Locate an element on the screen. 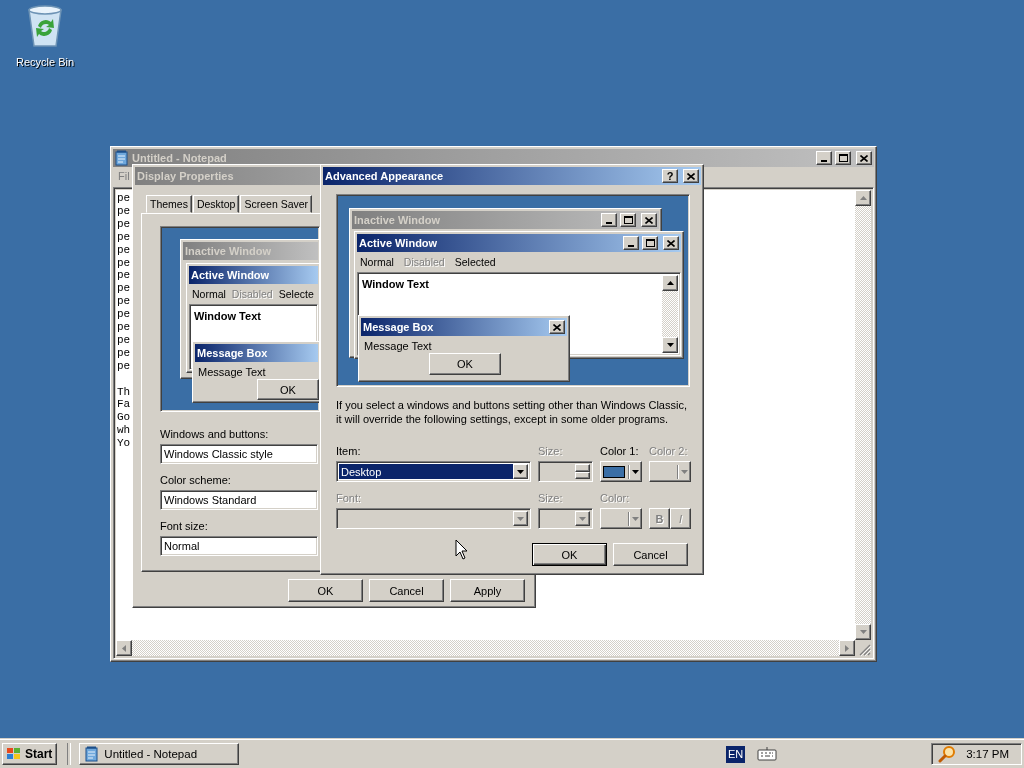 The height and width of the screenshot is (768, 1024). keyboard-icon is located at coordinates (767, 754).